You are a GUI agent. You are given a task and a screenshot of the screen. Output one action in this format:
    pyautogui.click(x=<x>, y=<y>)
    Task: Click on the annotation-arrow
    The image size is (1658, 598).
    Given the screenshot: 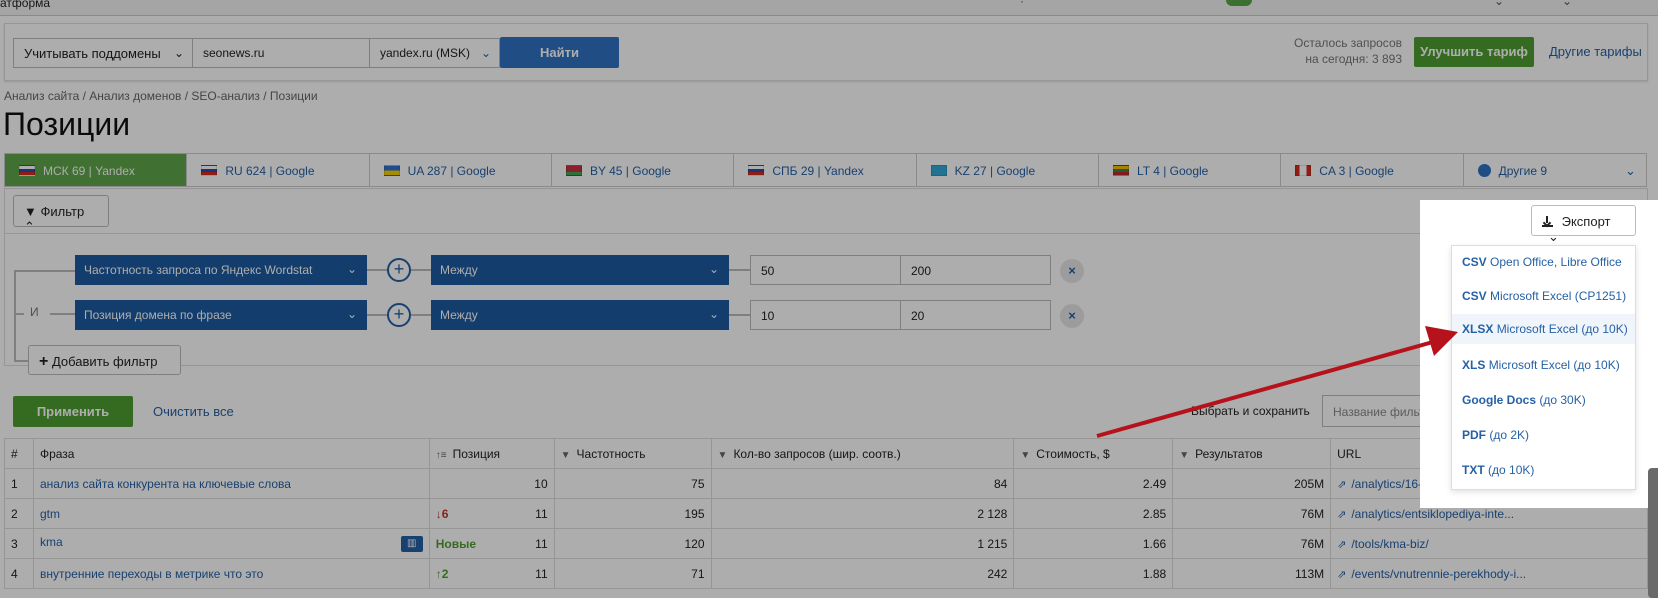 What is the action you would take?
    pyautogui.click(x=1277, y=382)
    